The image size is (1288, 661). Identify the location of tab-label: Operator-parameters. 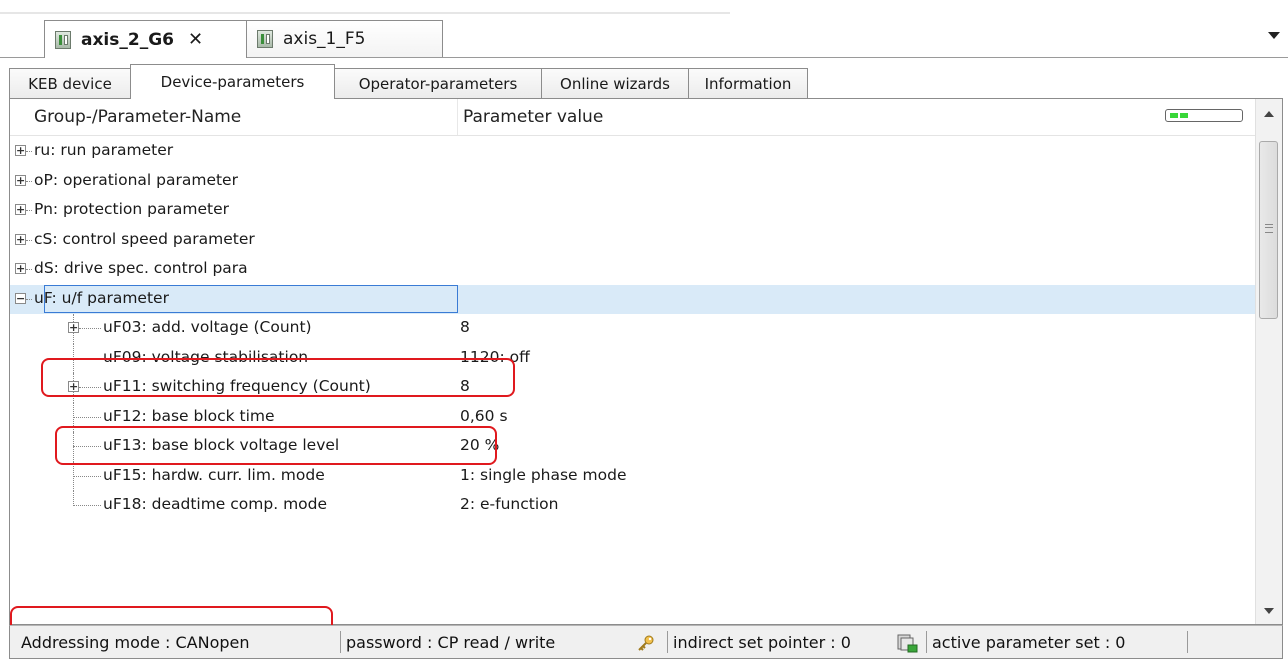
(438, 83).